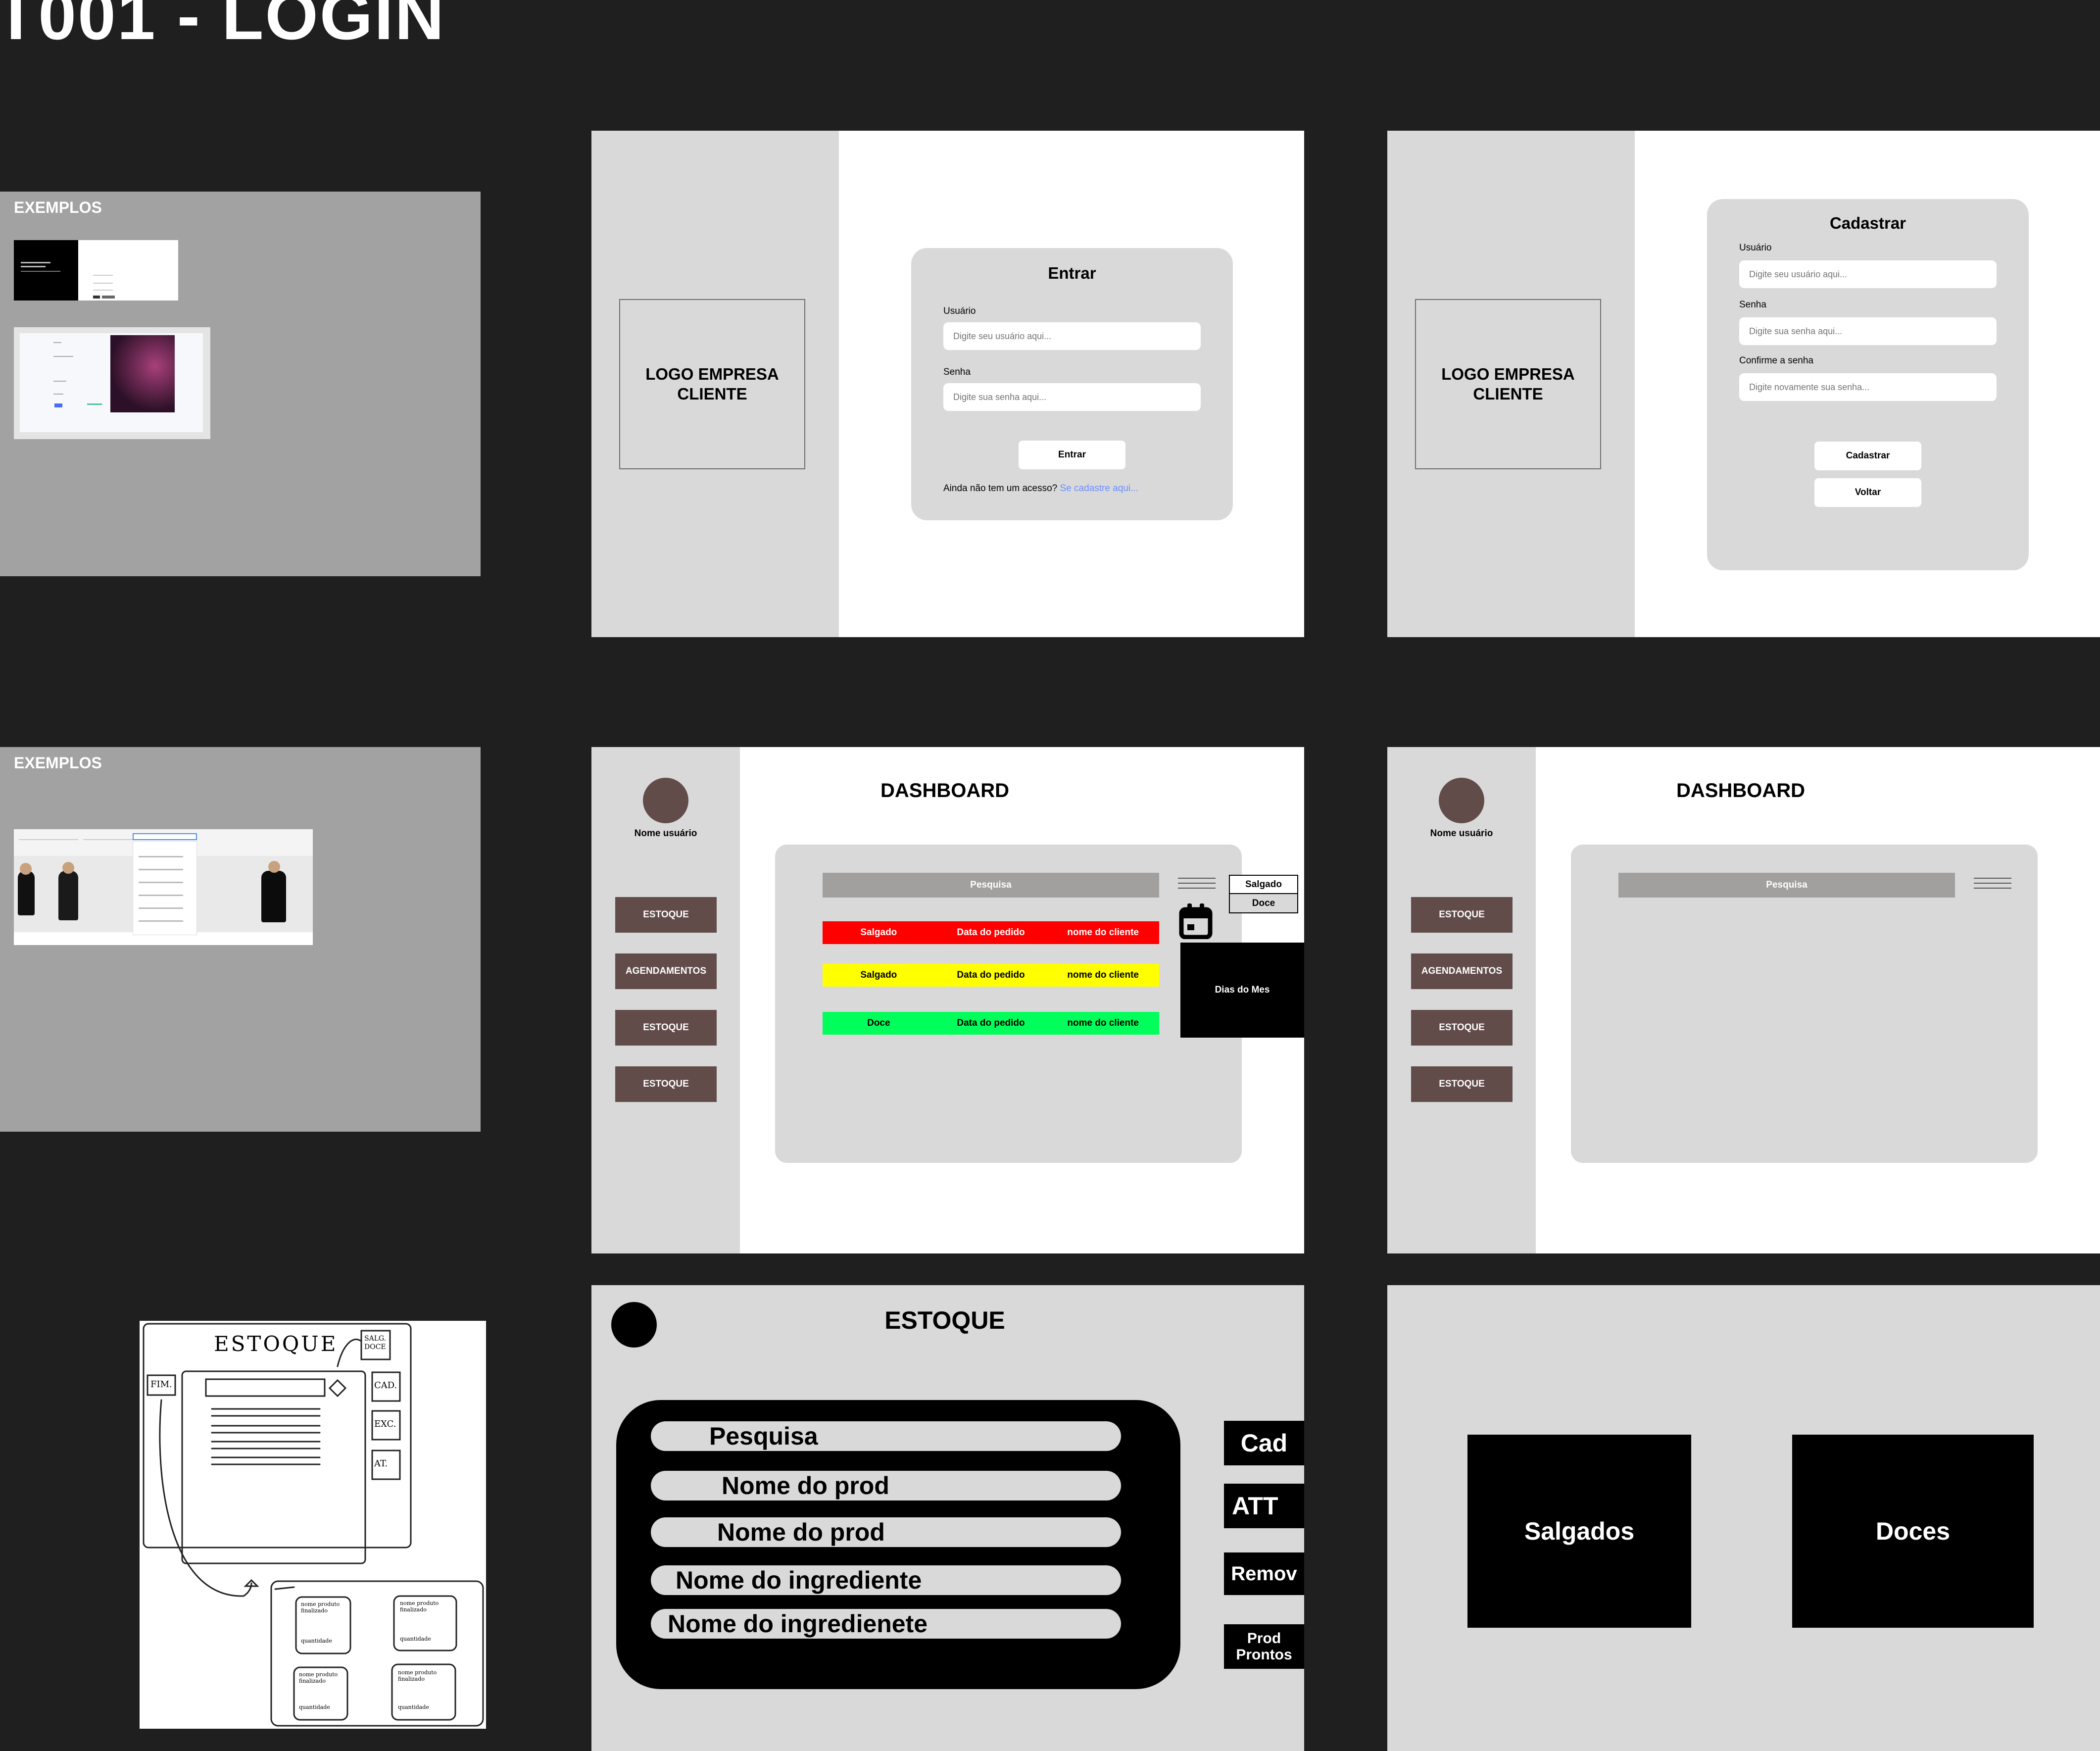  Describe the element at coordinates (878, 1023) in the screenshot. I see `order-type: Doce` at that location.